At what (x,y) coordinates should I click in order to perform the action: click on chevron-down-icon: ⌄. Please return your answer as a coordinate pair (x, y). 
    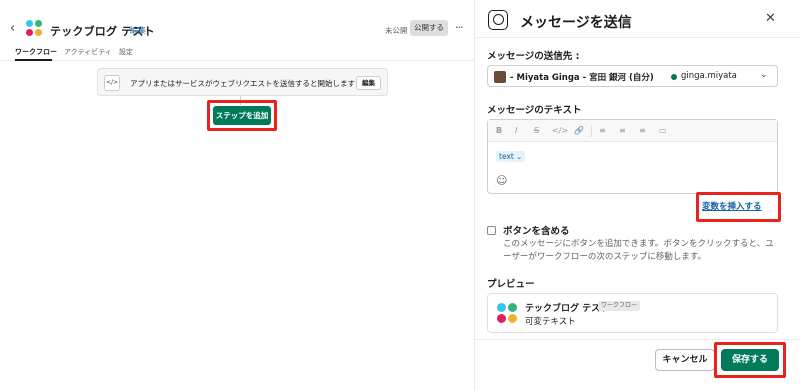
    Looking at the image, I should click on (764, 75).